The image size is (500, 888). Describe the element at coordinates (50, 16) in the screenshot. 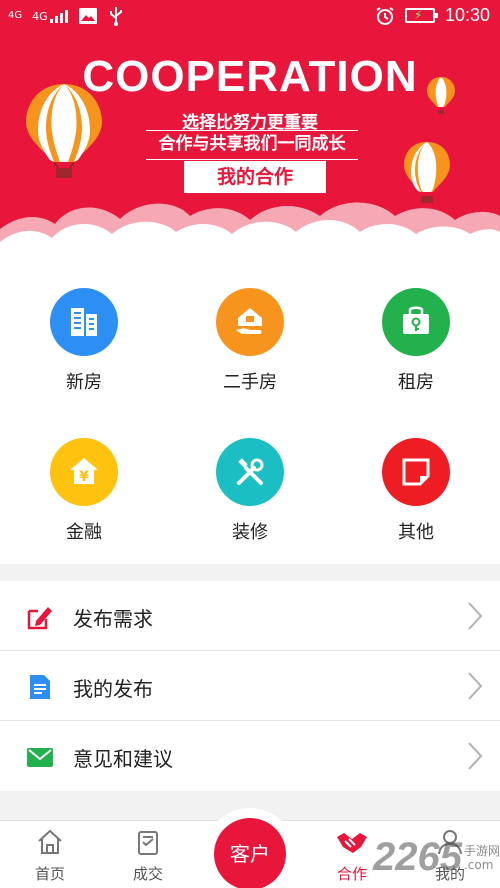

I see `signal-icon: 4G` at that location.